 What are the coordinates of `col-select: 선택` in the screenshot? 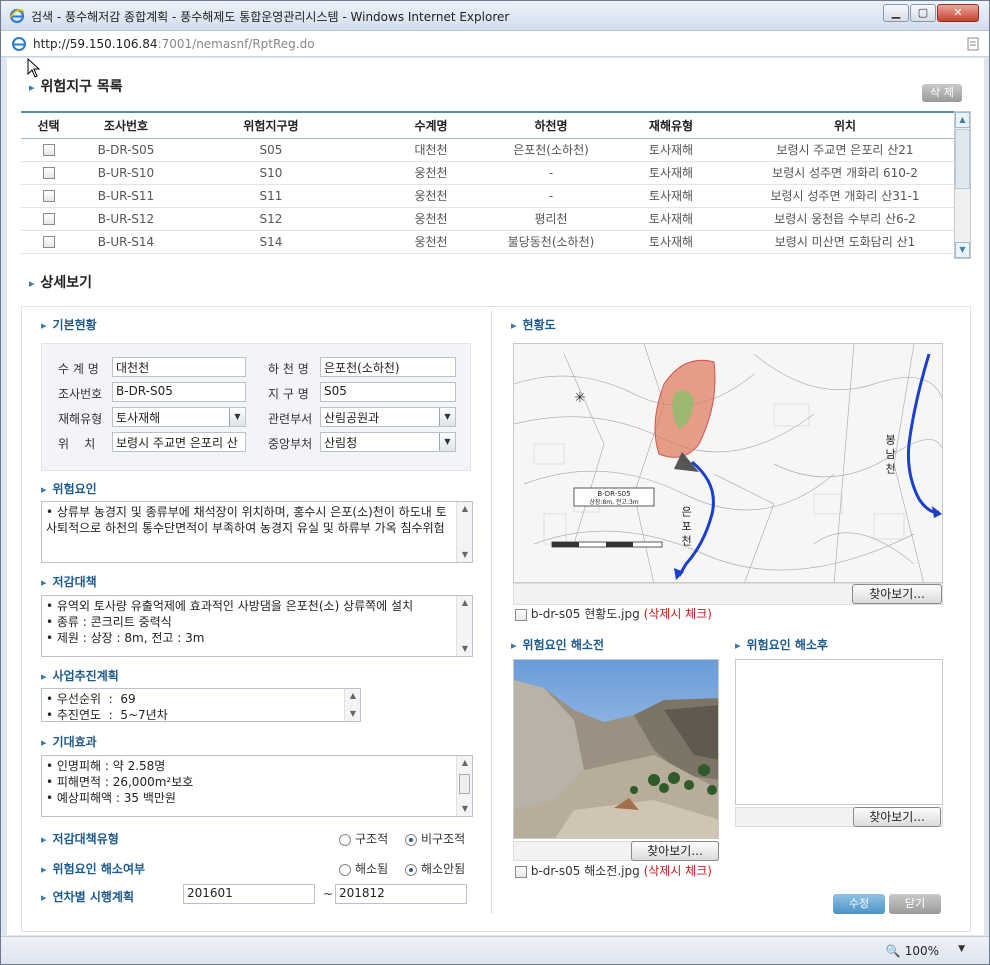 It's located at (48, 125).